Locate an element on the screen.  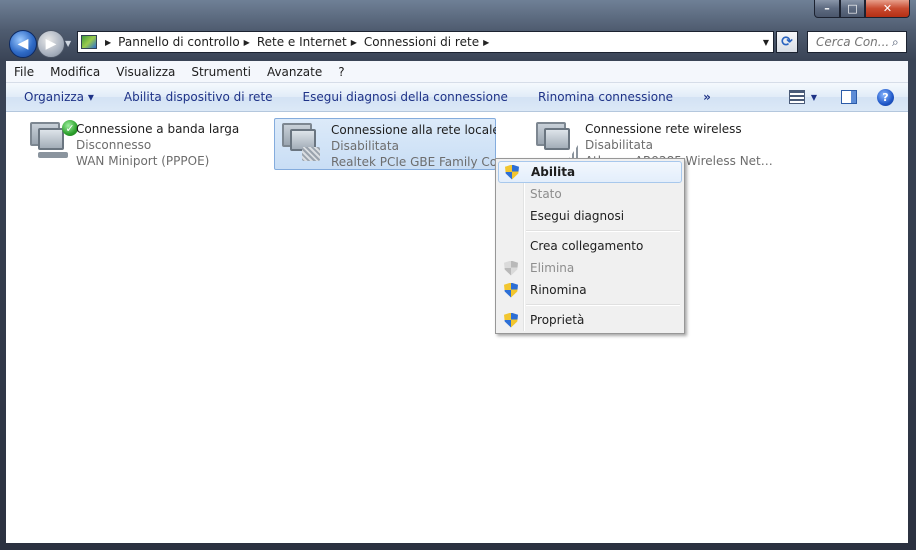
menu-file: File is located at coordinates (24, 72).